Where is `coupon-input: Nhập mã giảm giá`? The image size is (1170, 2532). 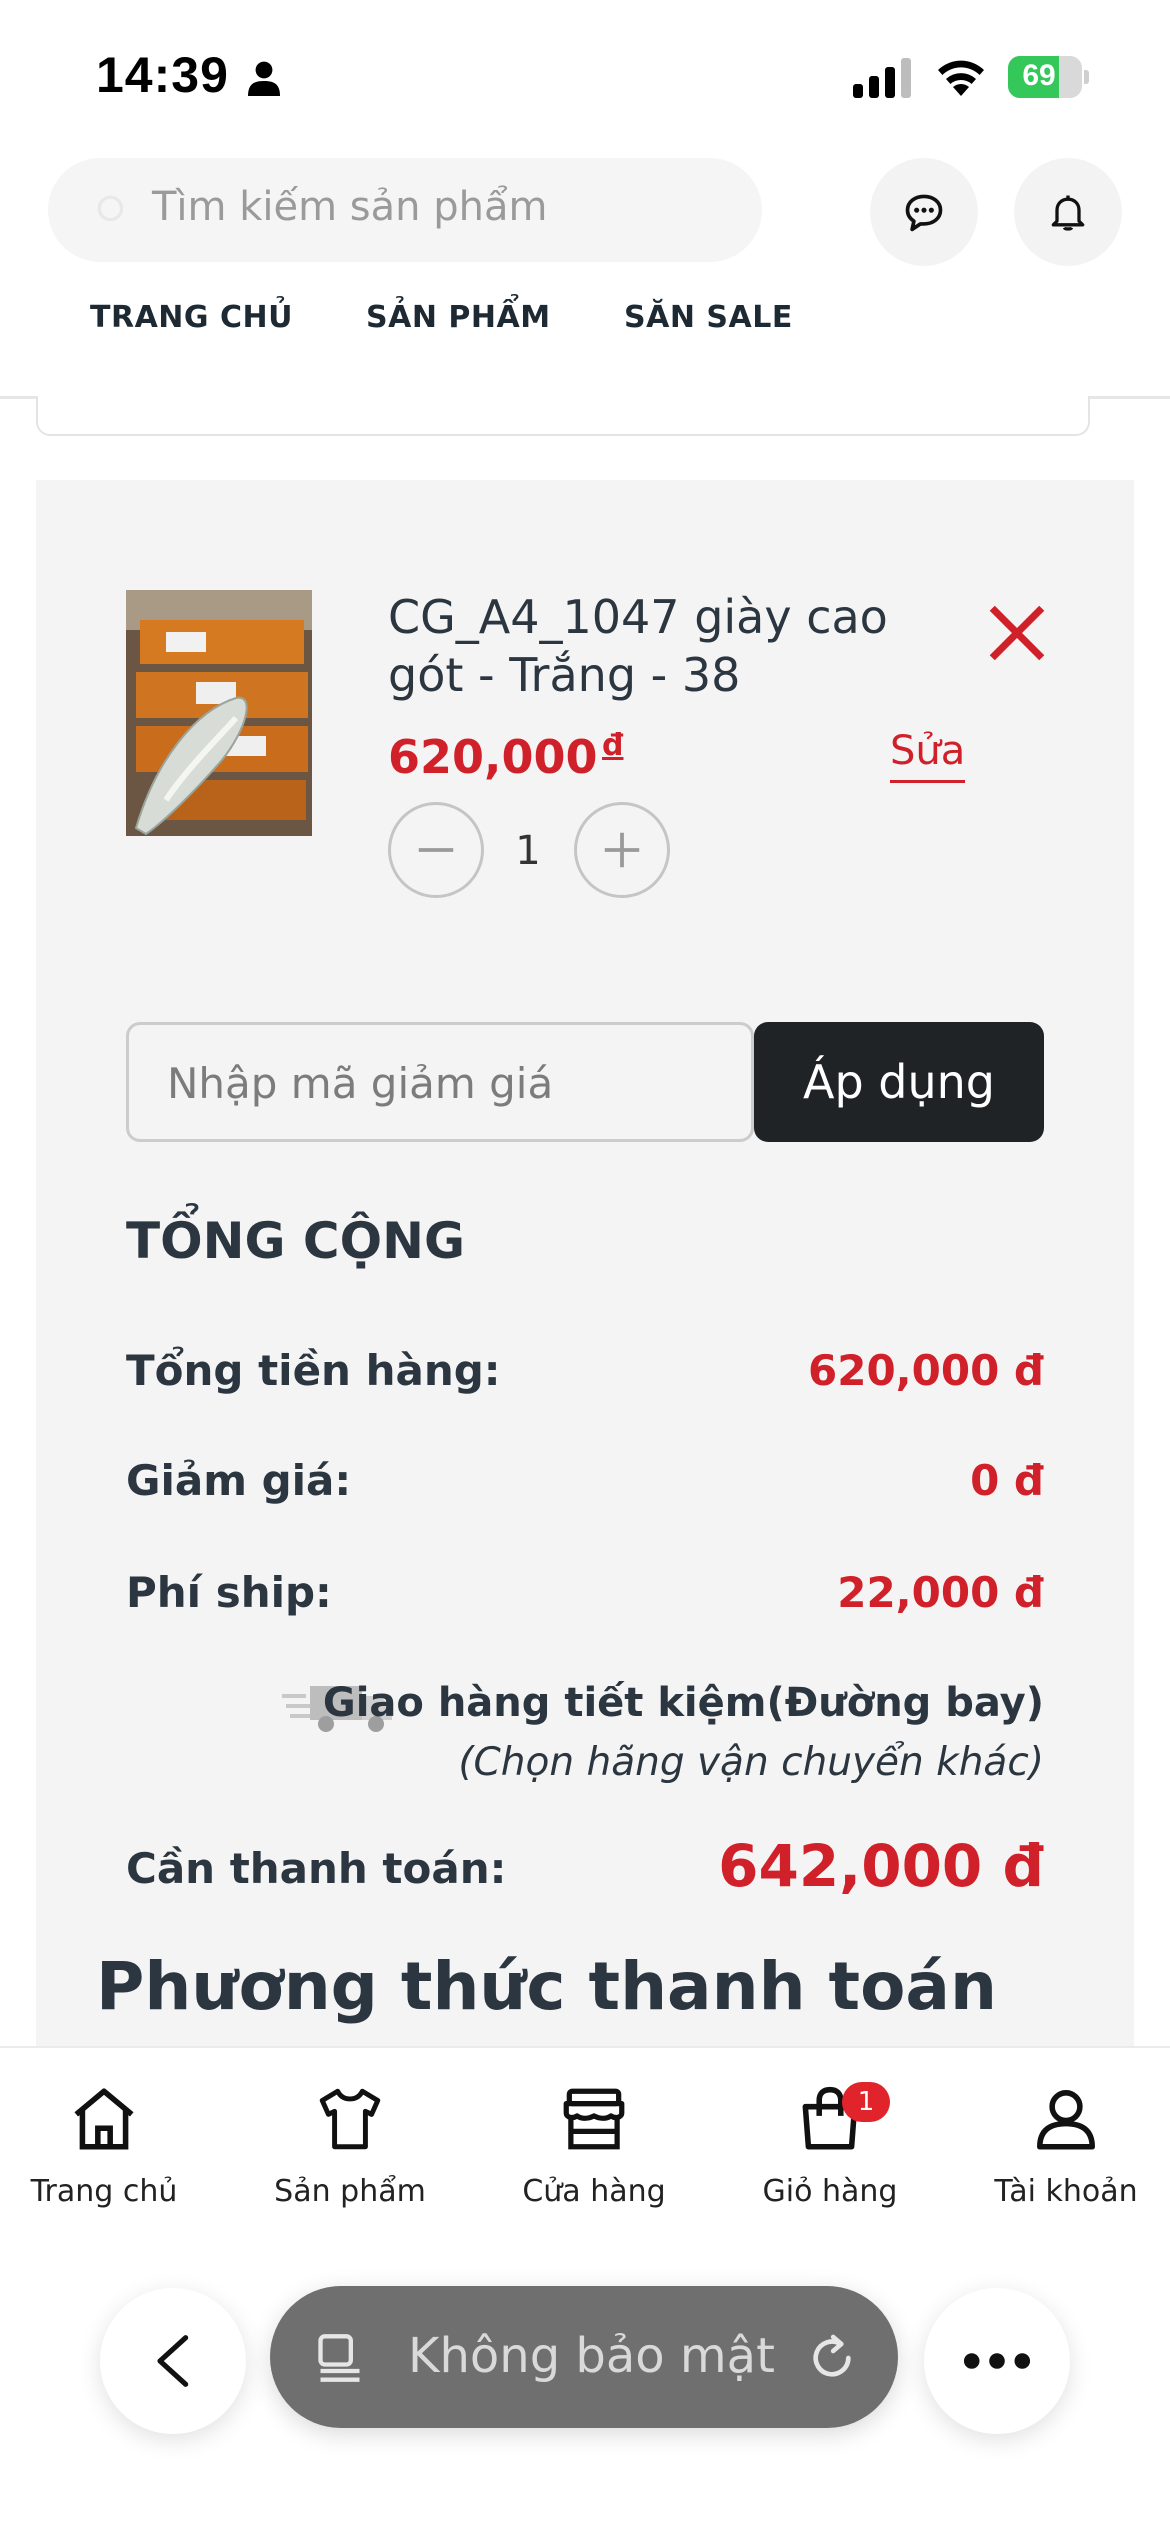
coupon-input: Nhập mã giảm giá is located at coordinates (440, 1082).